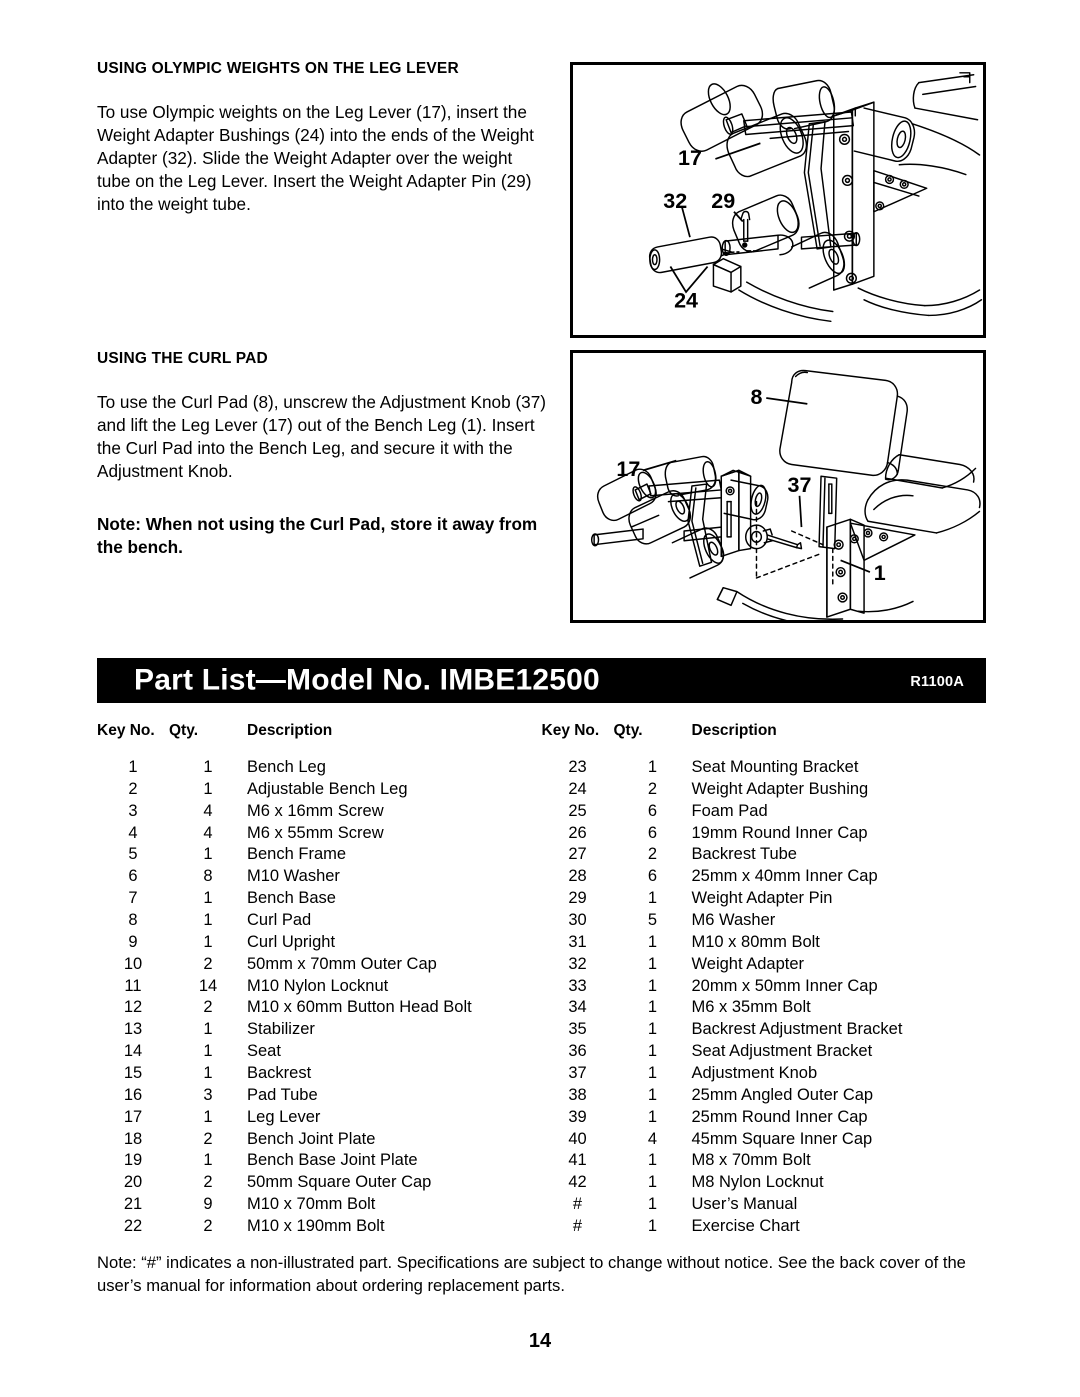  What do you see at coordinates (577, 1116) in the screenshot?
I see `cell-key-no: 39` at bounding box center [577, 1116].